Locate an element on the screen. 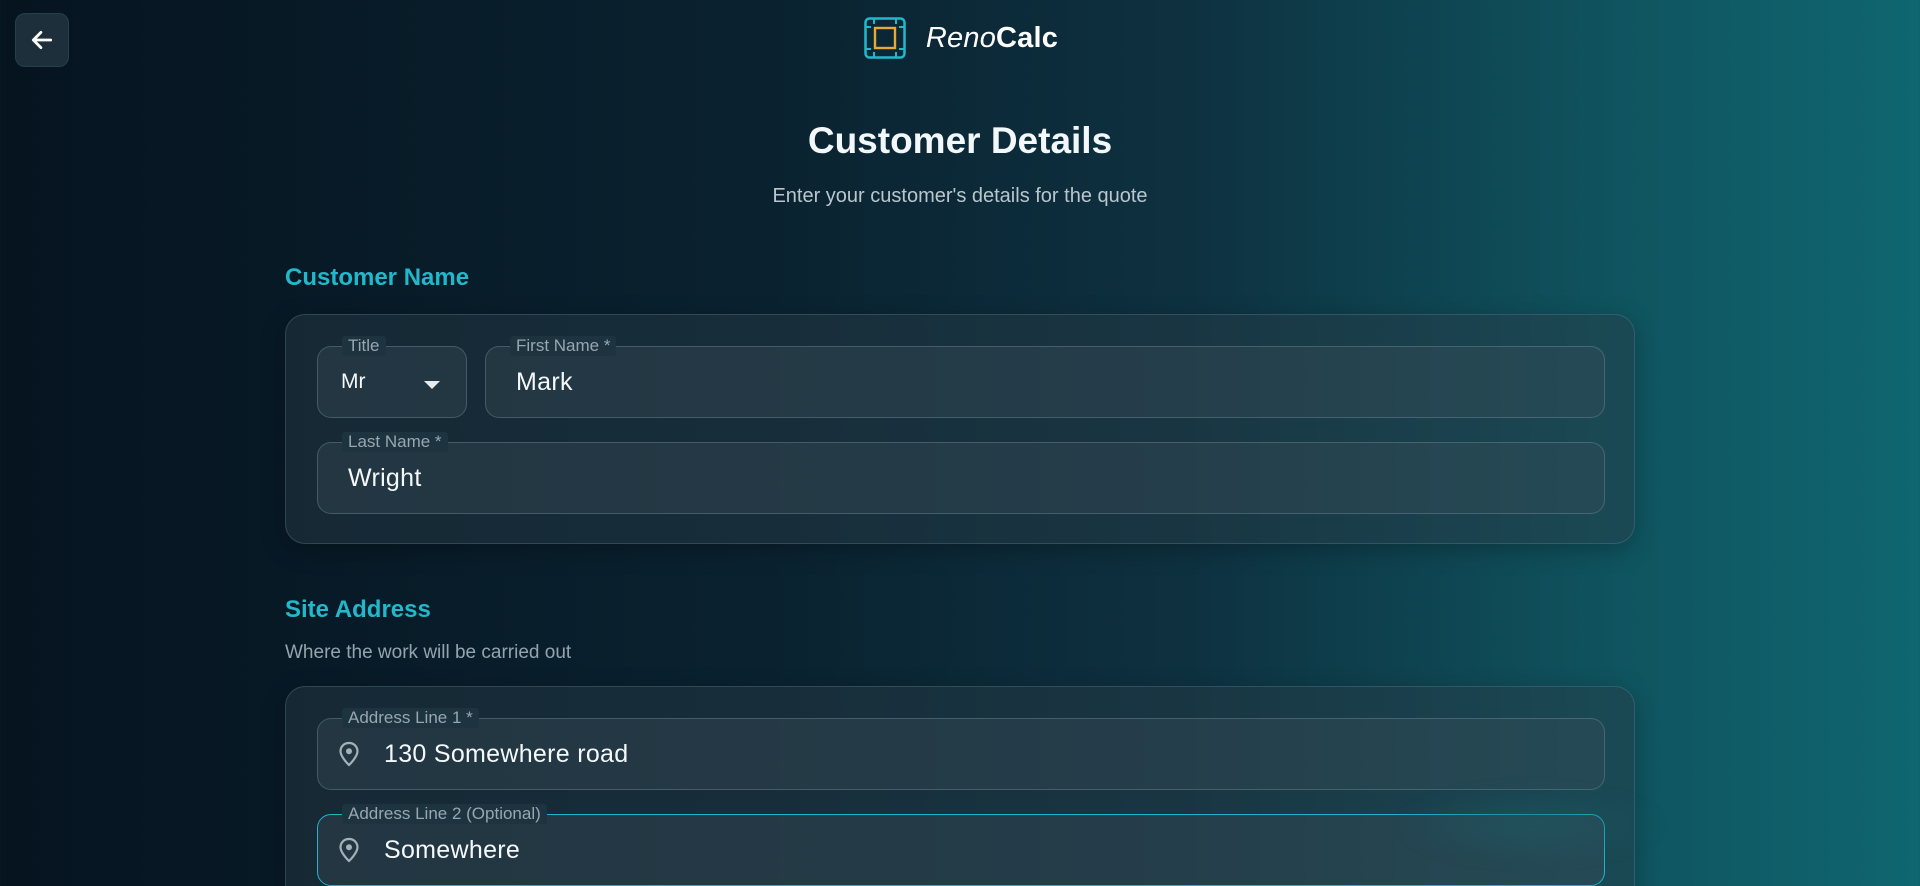 This screenshot has width=1920, height=886. first-name-value: Mark is located at coordinates (544, 381).